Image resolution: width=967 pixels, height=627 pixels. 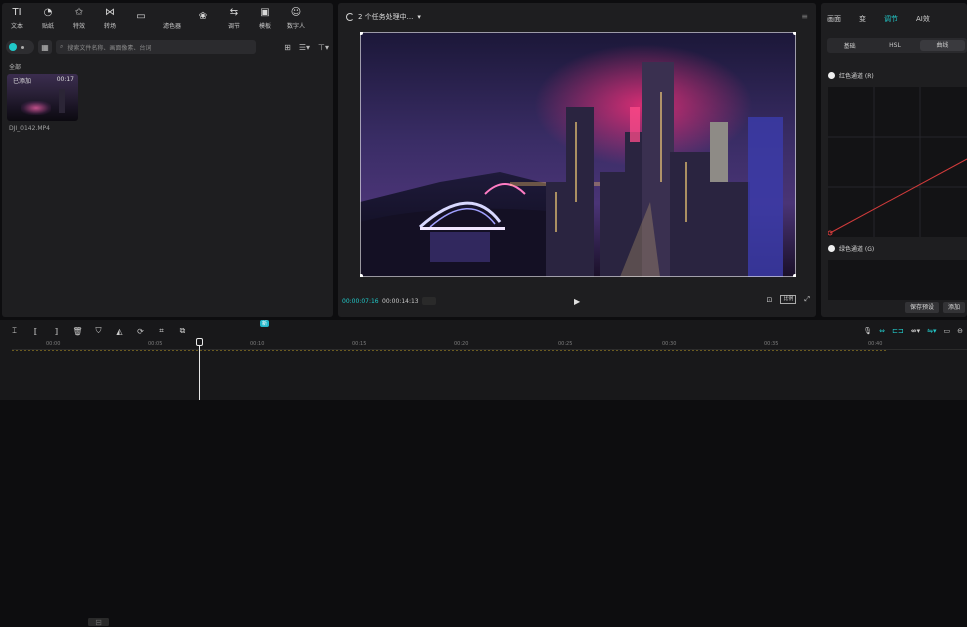 What do you see at coordinates (804, 16) in the screenshot?
I see `menu-icon: ≡` at bounding box center [804, 16].